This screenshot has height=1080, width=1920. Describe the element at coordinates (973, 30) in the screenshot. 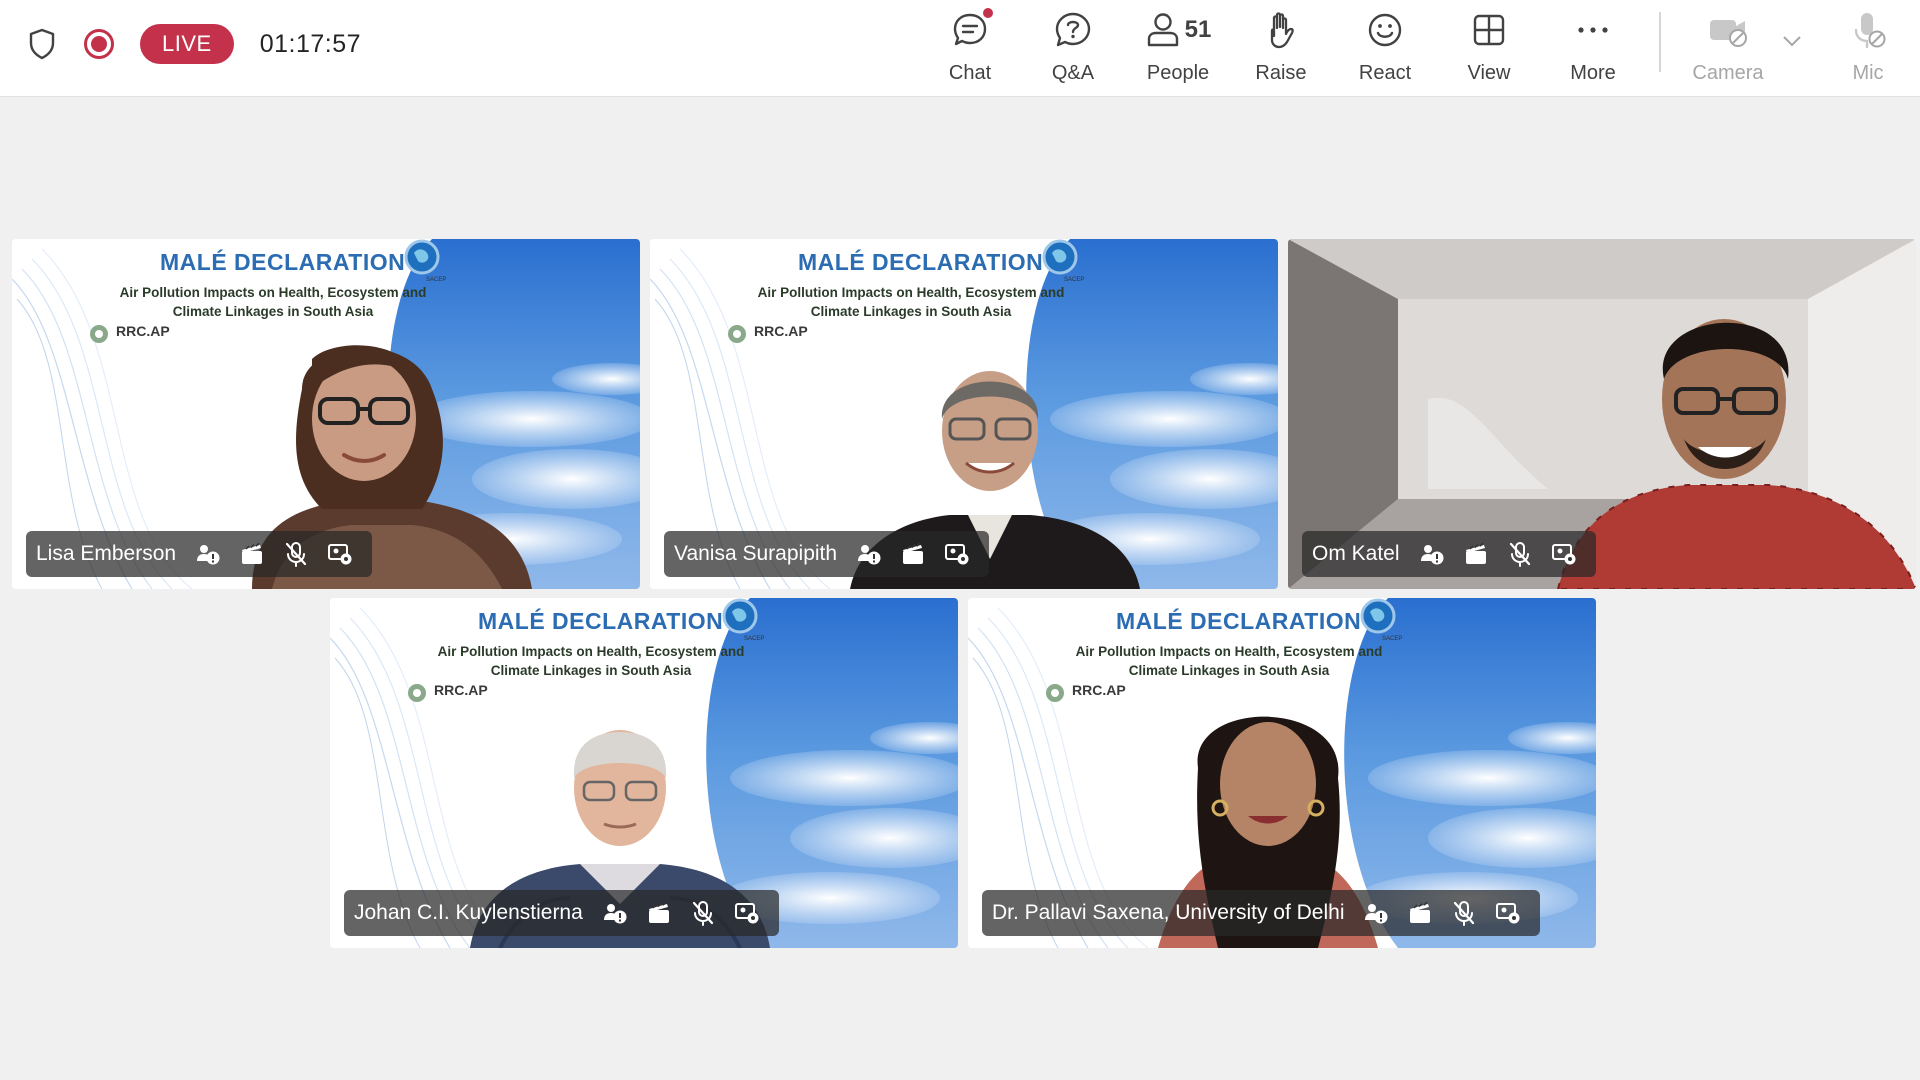

I see `chat-icon` at that location.